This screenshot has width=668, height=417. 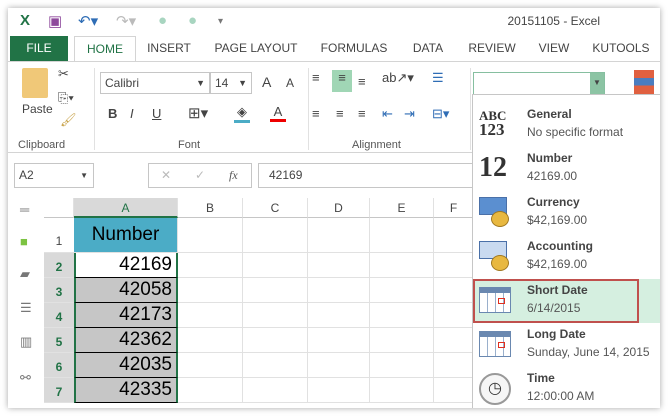 What do you see at coordinates (25, 274) in the screenshot?
I see `navigation-icon: ▰` at bounding box center [25, 274].